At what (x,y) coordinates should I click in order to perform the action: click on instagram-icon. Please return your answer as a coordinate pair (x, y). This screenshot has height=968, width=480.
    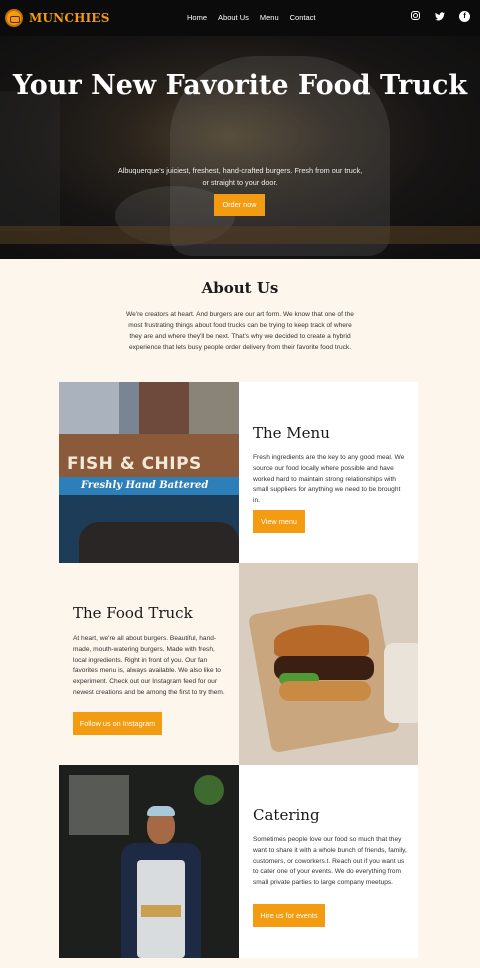
    Looking at the image, I should click on (415, 15).